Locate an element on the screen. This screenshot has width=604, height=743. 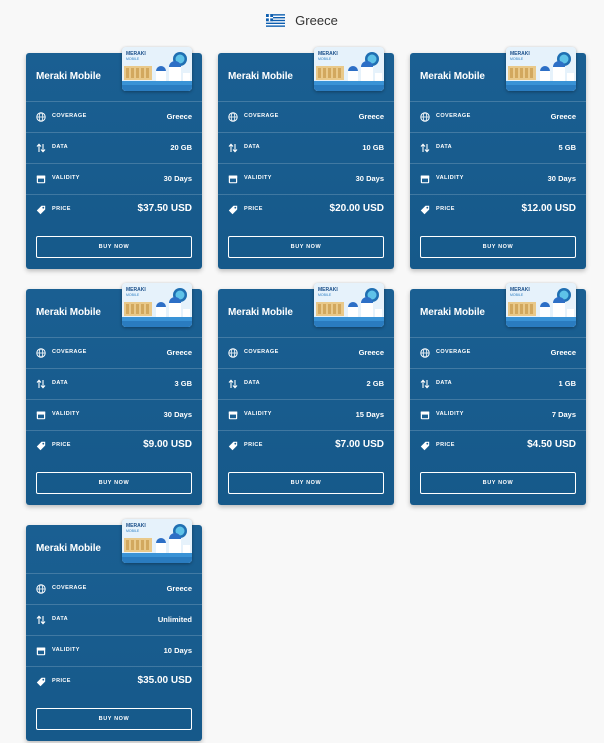
page-header: Greece is located at coordinates (302, 20).